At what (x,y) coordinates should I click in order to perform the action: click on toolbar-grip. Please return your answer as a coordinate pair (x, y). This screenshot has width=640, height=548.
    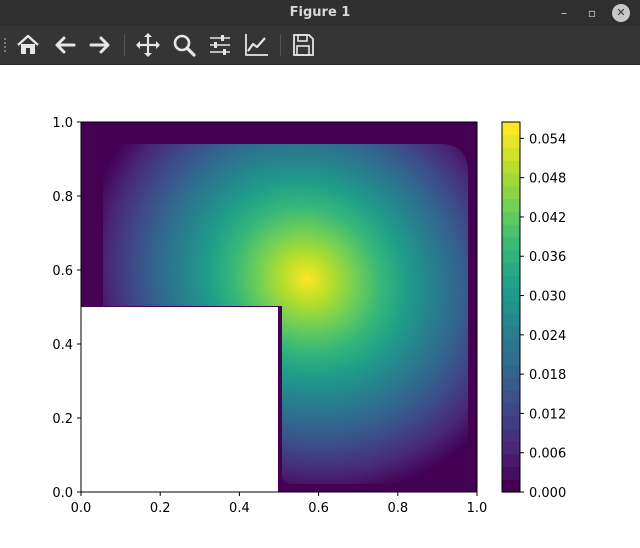
    Looking at the image, I should click on (5, 45).